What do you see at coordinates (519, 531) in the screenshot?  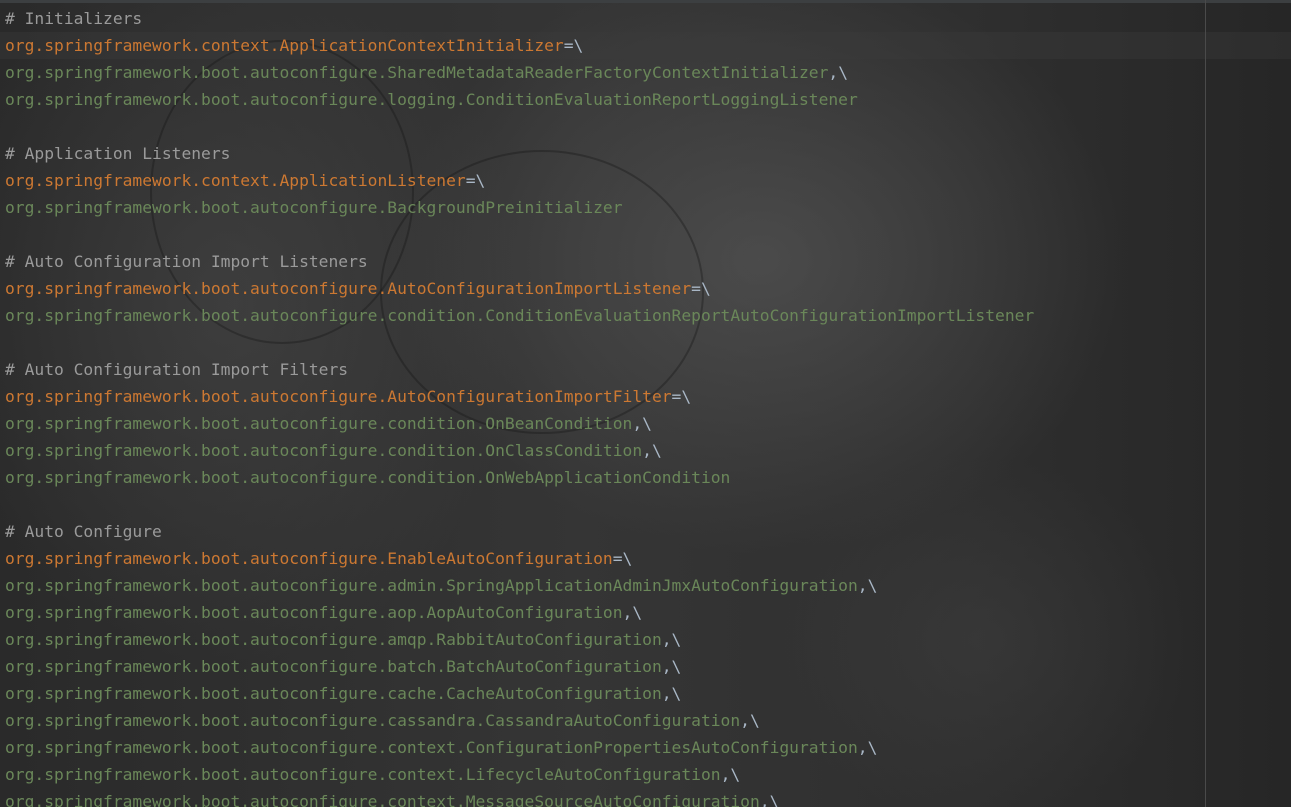 I see `code-line: # Auto Configure` at bounding box center [519, 531].